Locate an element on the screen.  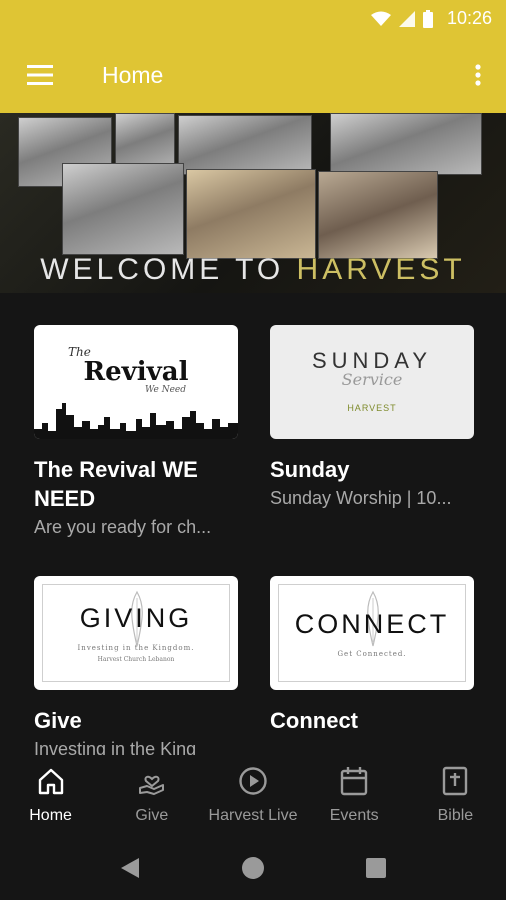
card-connect: CONNECT Get Connected. Connect is located at coordinates (372, 657).